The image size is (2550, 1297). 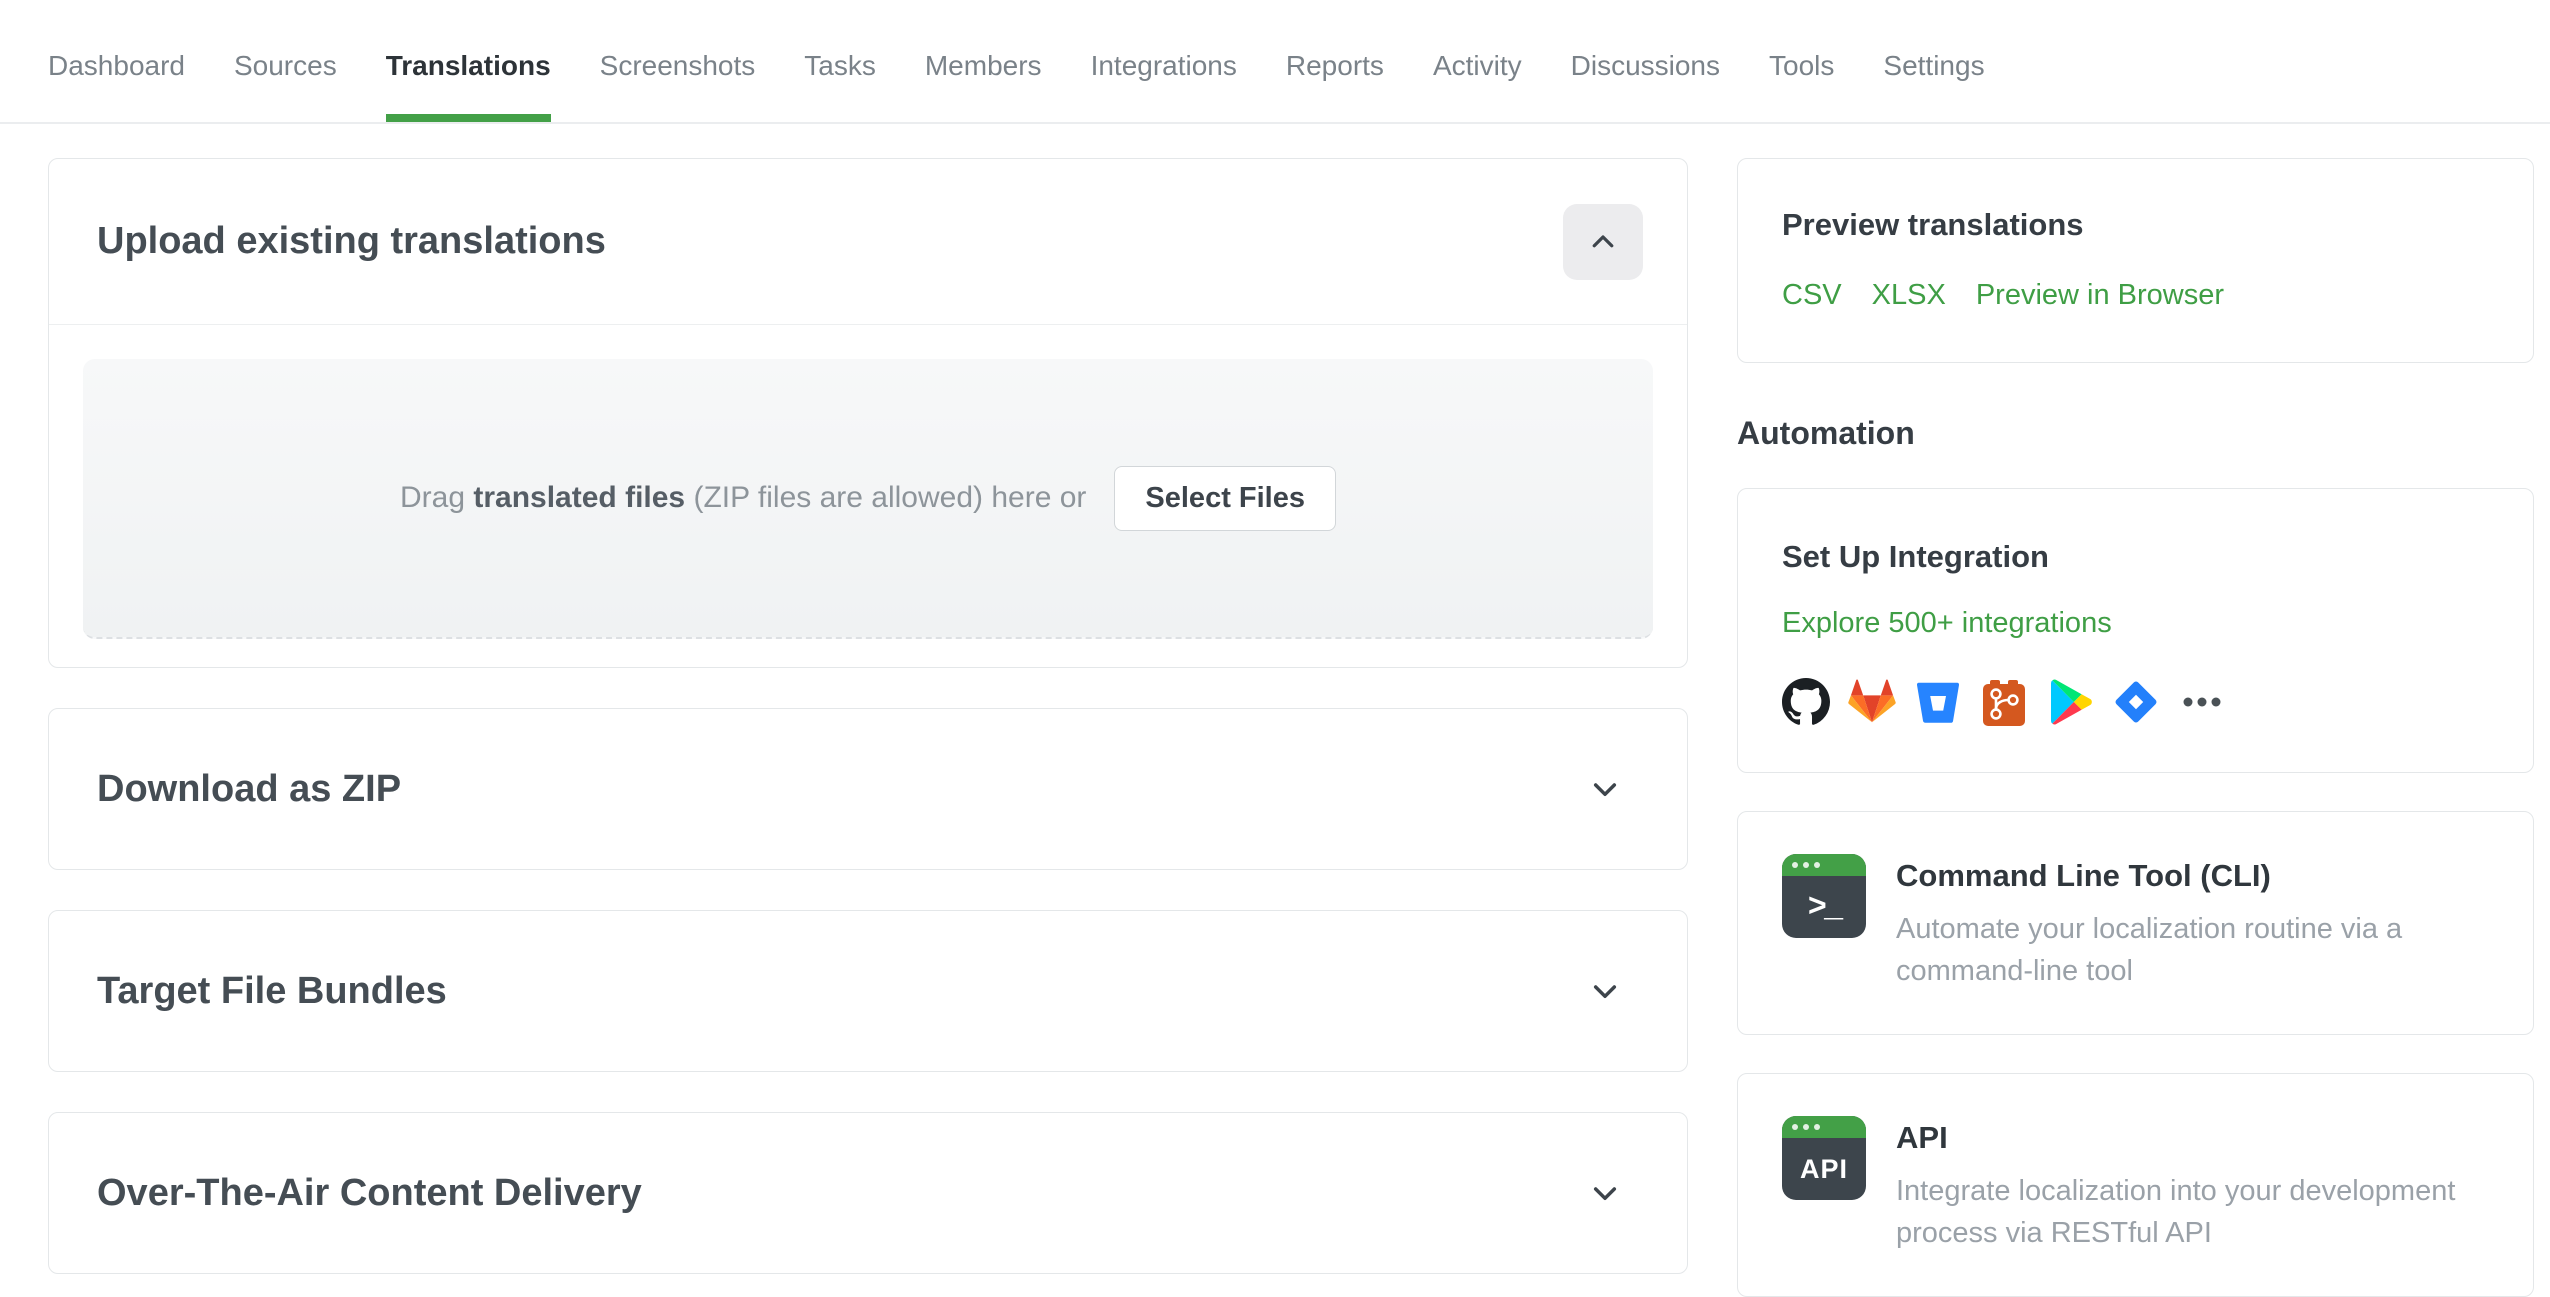 I want to click on api-card-title: API, so click(x=1922, y=1137).